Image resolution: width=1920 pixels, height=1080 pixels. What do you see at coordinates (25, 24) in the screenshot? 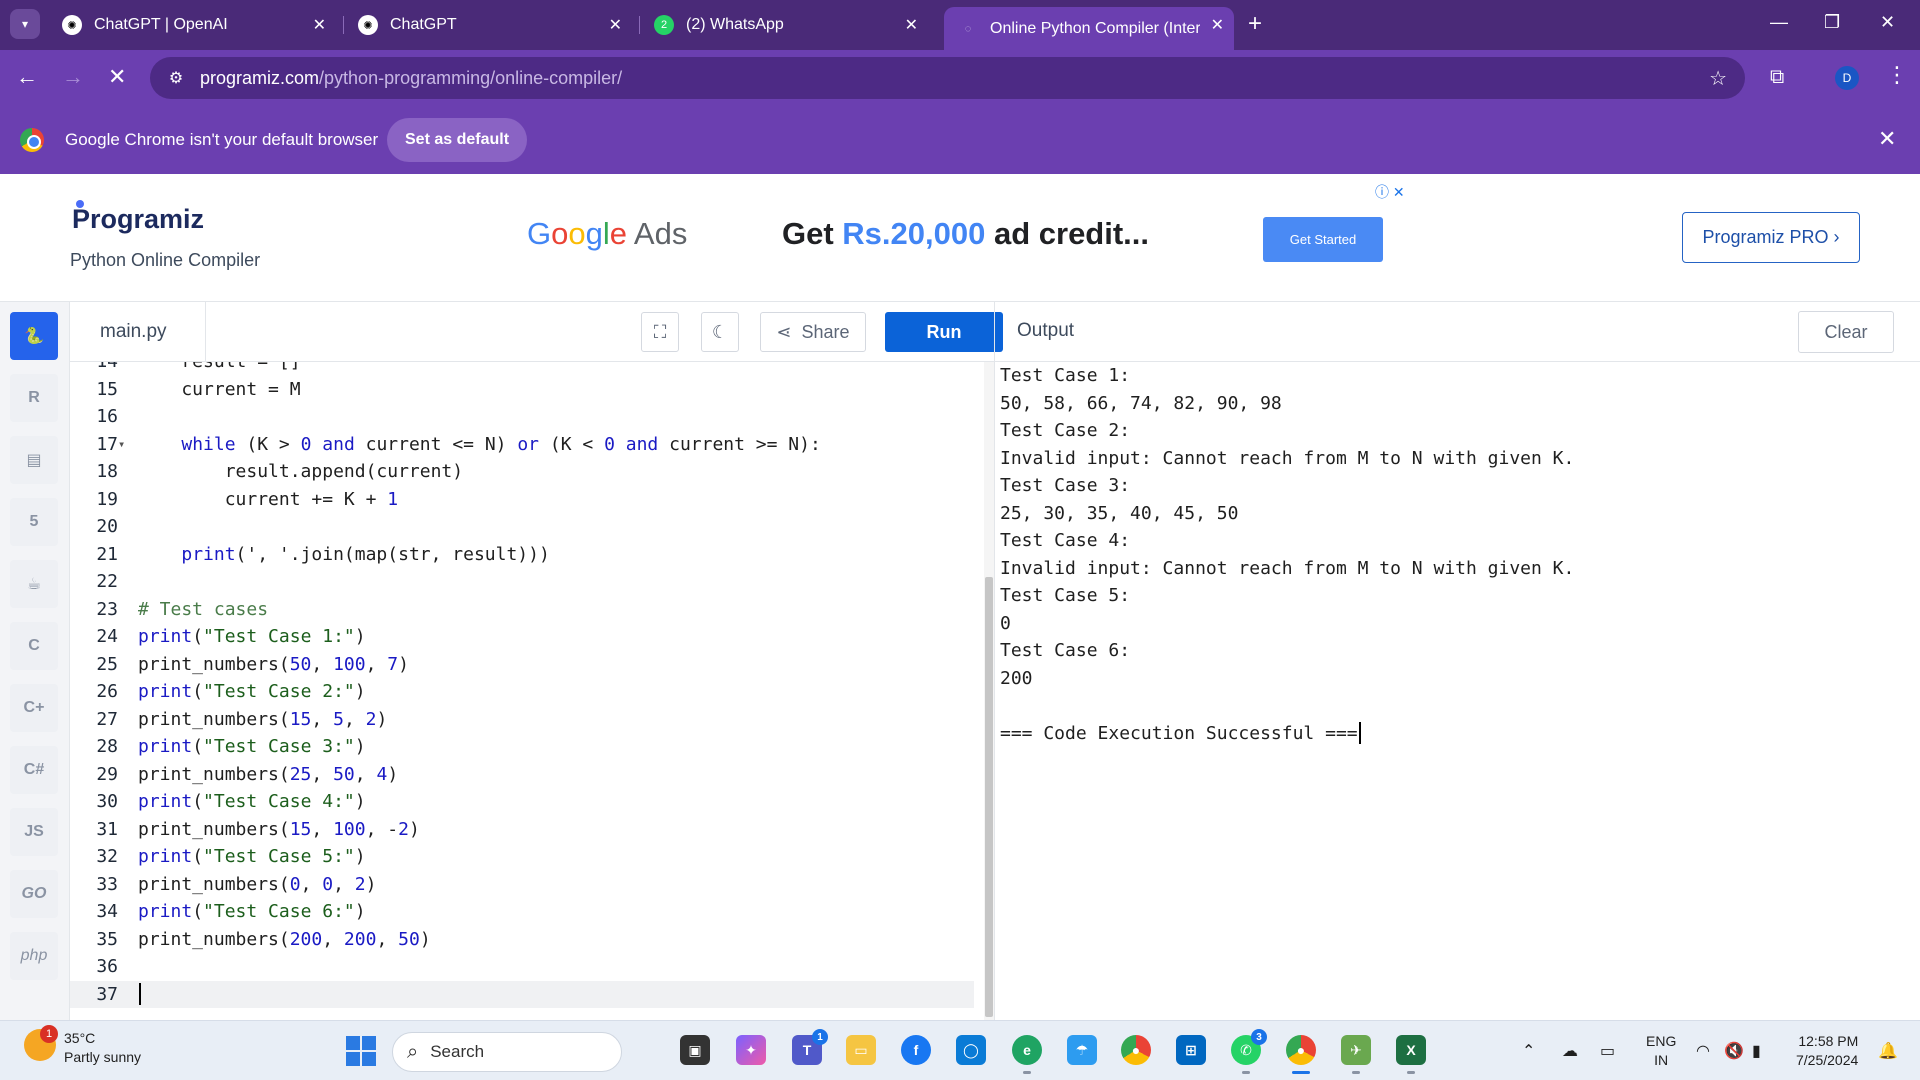
I see `tab-search-icon: ▾` at bounding box center [25, 24].